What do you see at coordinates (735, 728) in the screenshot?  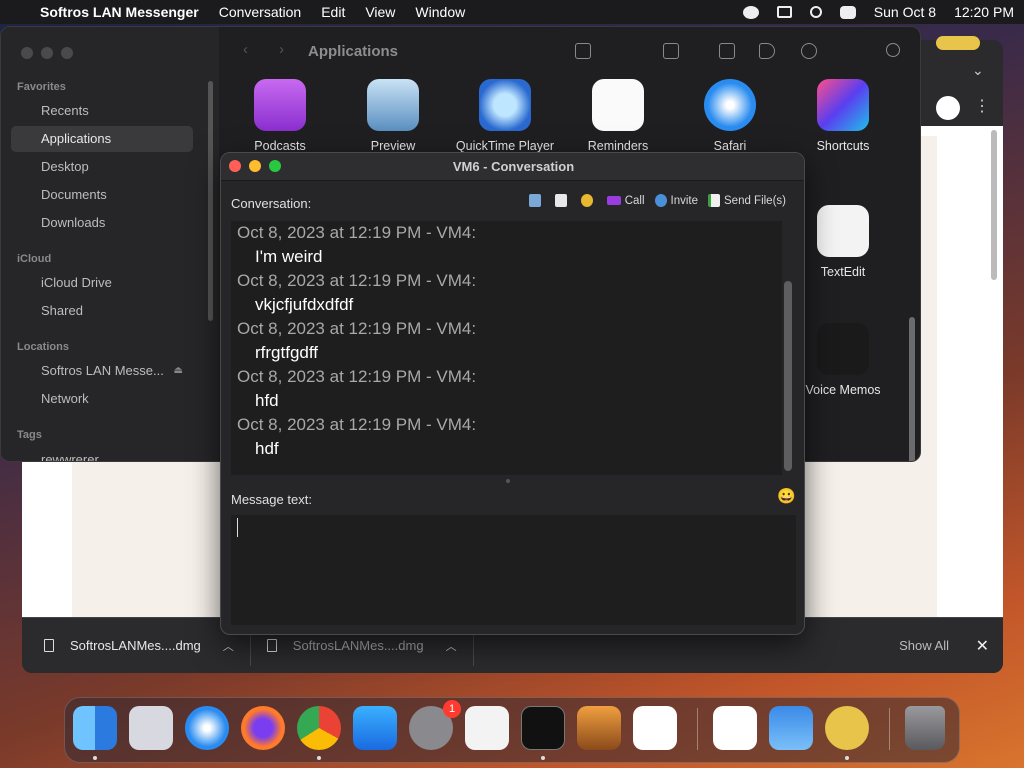 I see `visual-studio-icon` at bounding box center [735, 728].